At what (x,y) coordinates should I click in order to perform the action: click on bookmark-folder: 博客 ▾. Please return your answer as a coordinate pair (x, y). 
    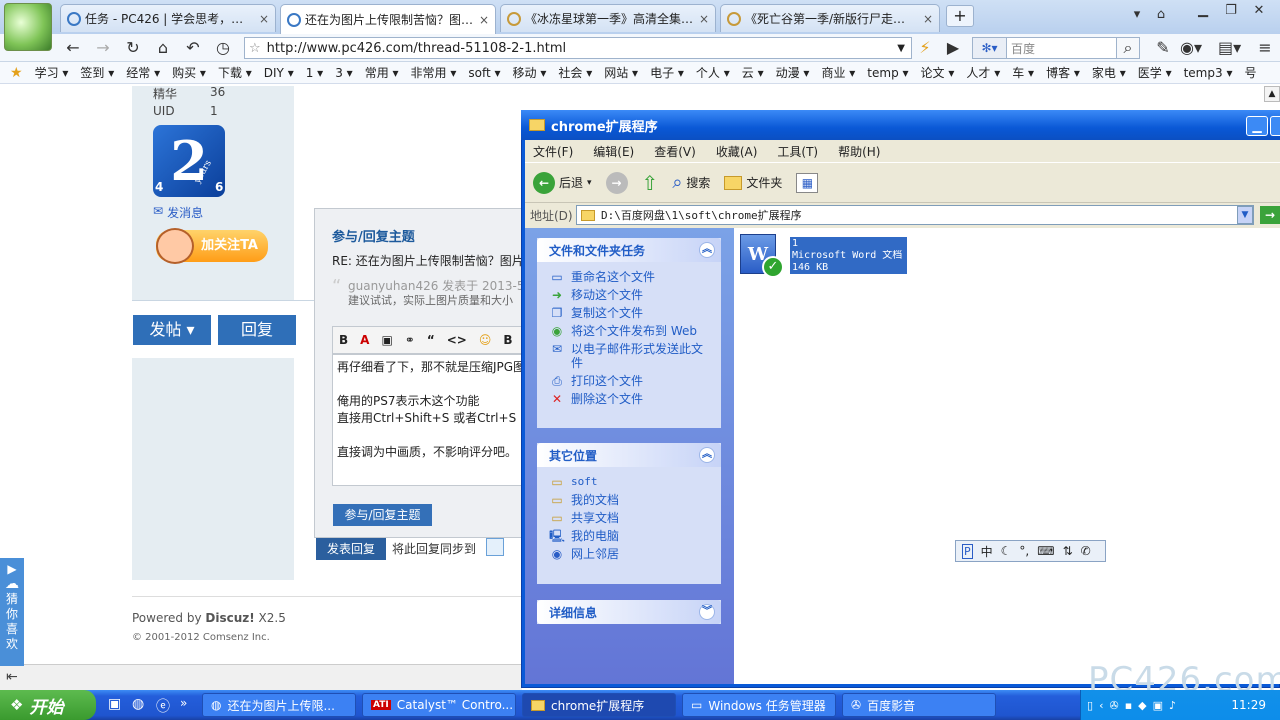
    Looking at the image, I should click on (1063, 72).